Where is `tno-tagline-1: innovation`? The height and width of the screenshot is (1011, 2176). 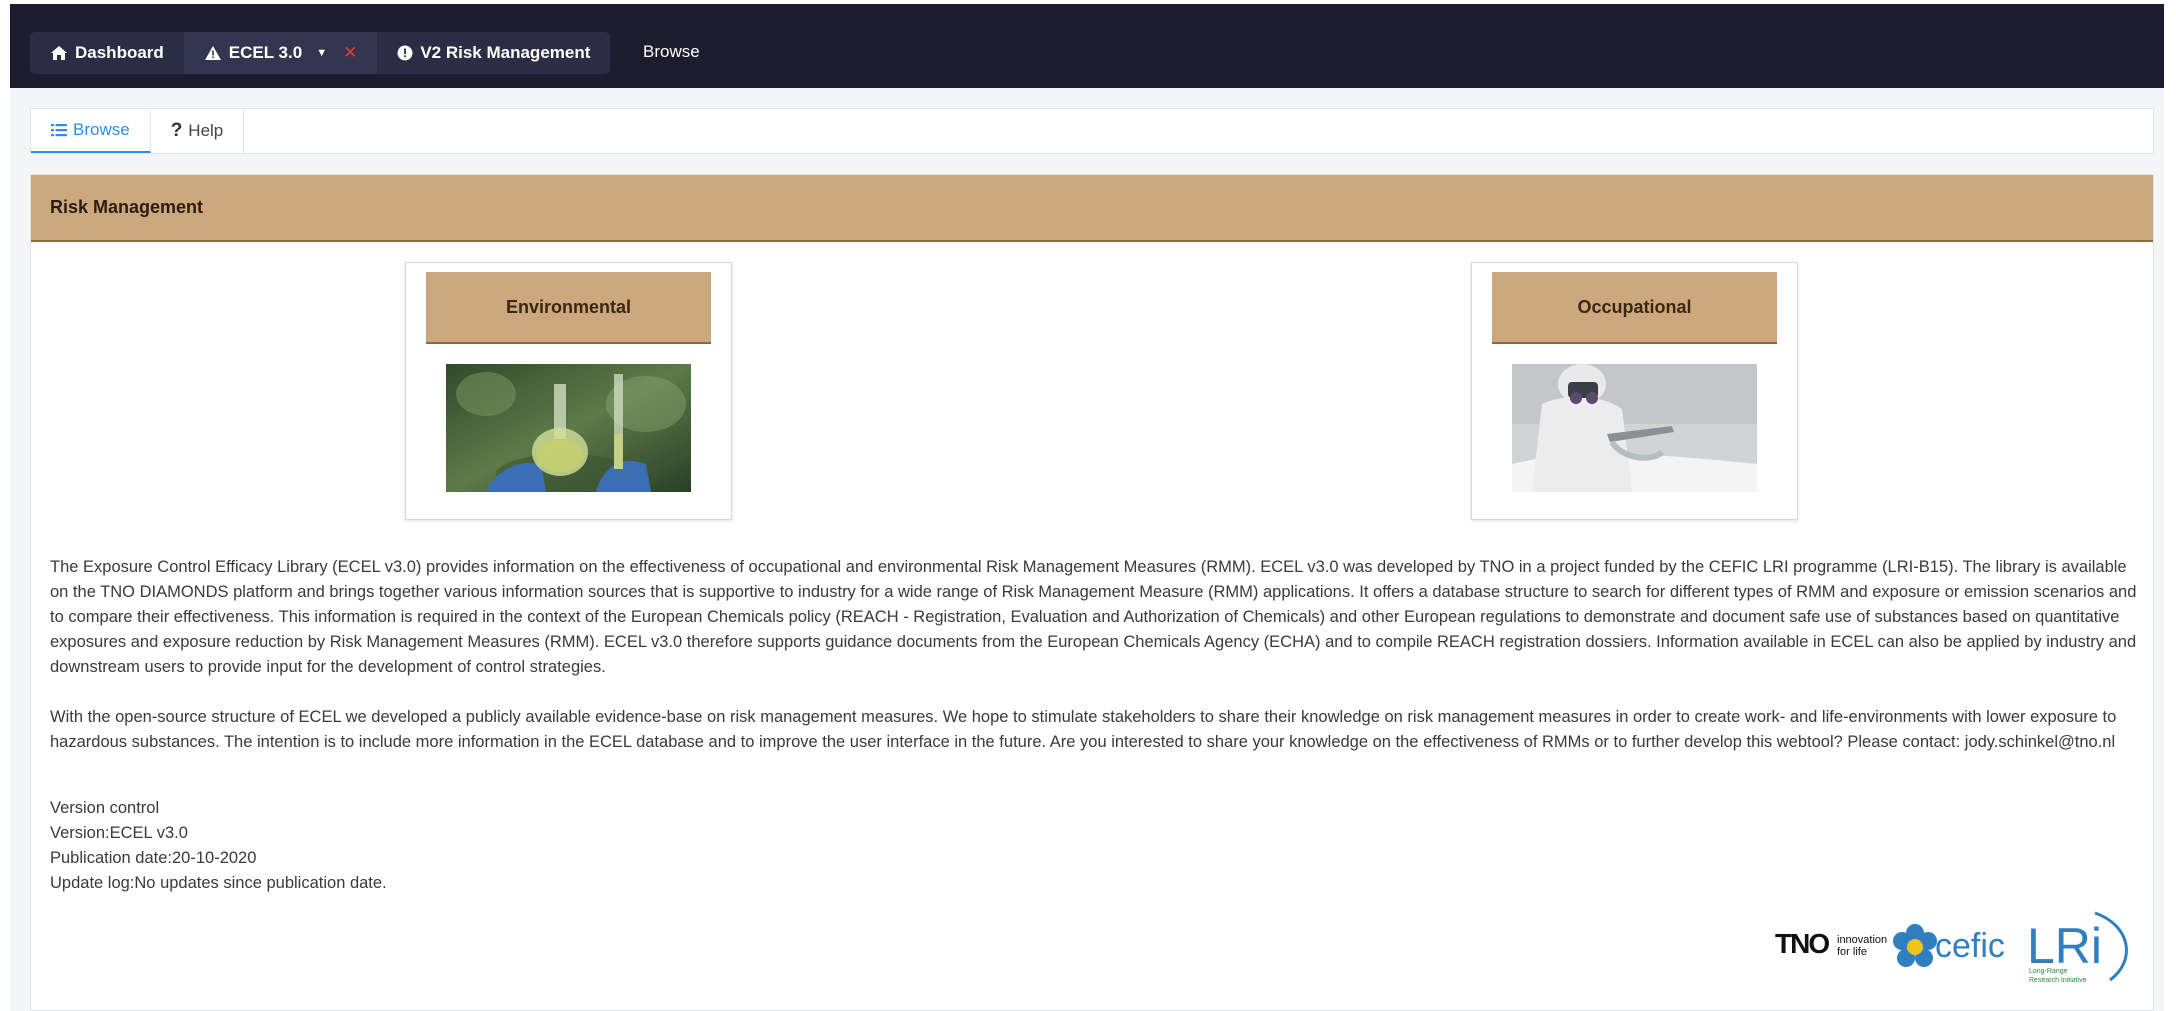
tno-tagline-1: innovation is located at coordinates (1862, 940).